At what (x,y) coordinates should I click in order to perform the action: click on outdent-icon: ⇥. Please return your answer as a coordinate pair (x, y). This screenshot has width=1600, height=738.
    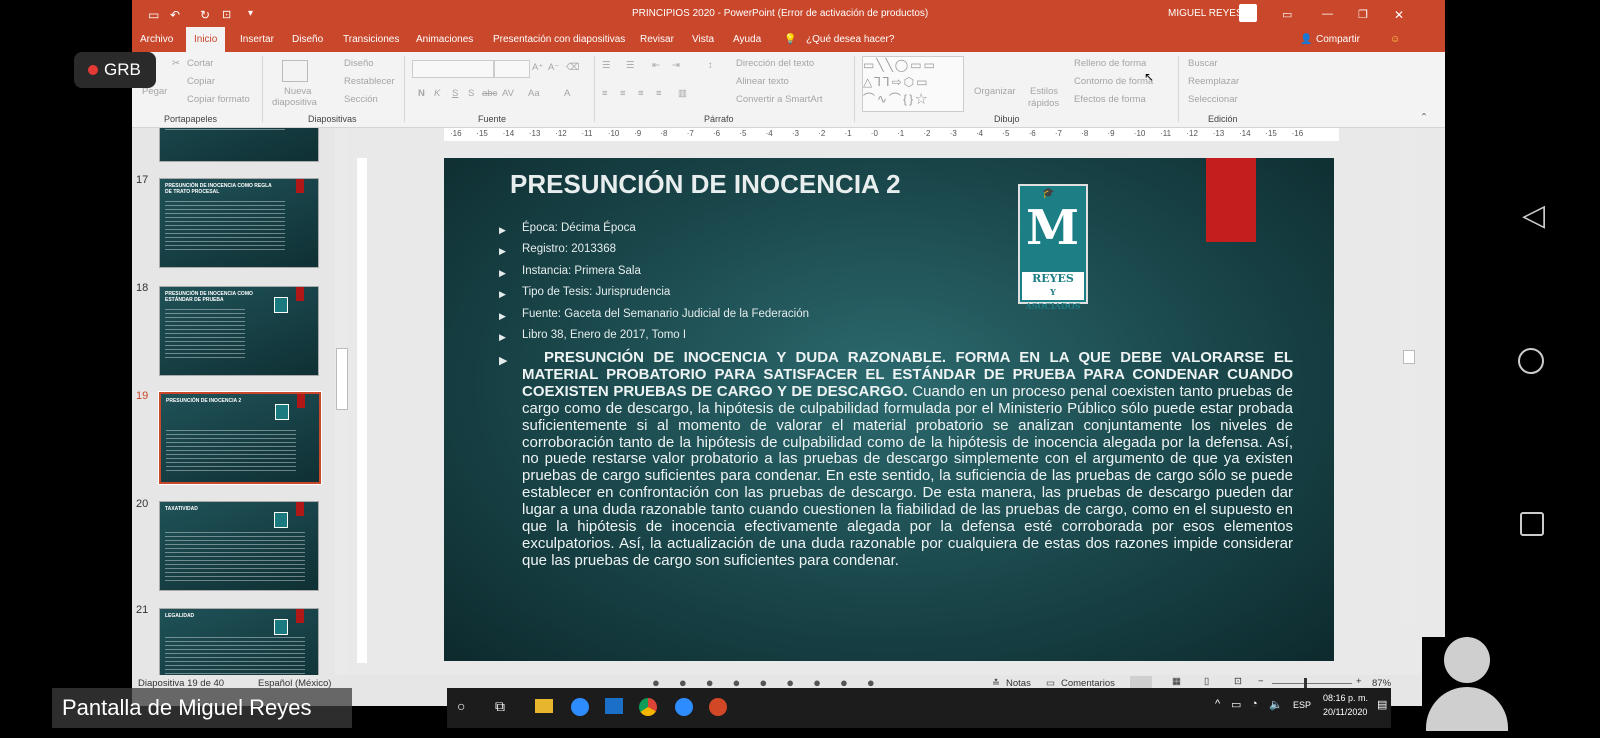
    Looking at the image, I should click on (676, 65).